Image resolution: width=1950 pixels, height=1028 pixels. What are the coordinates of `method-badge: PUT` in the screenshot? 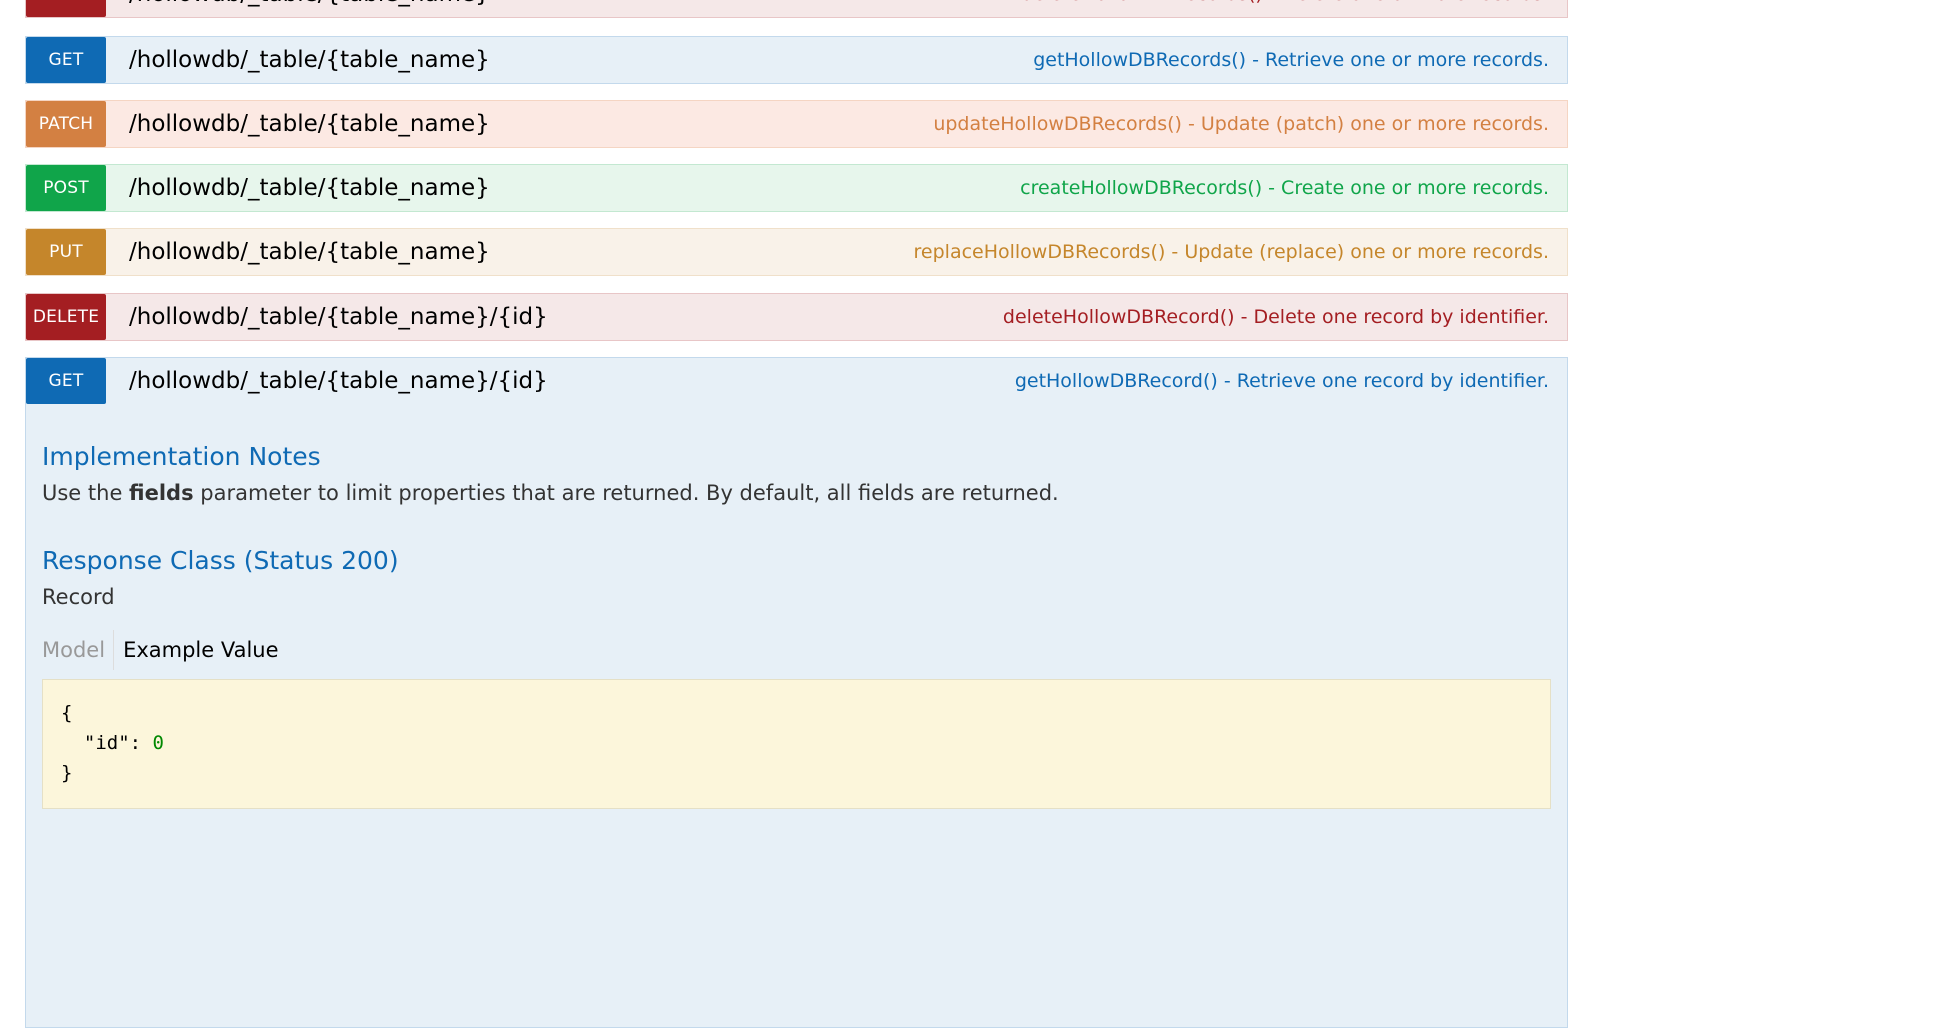 It's located at (66, 252).